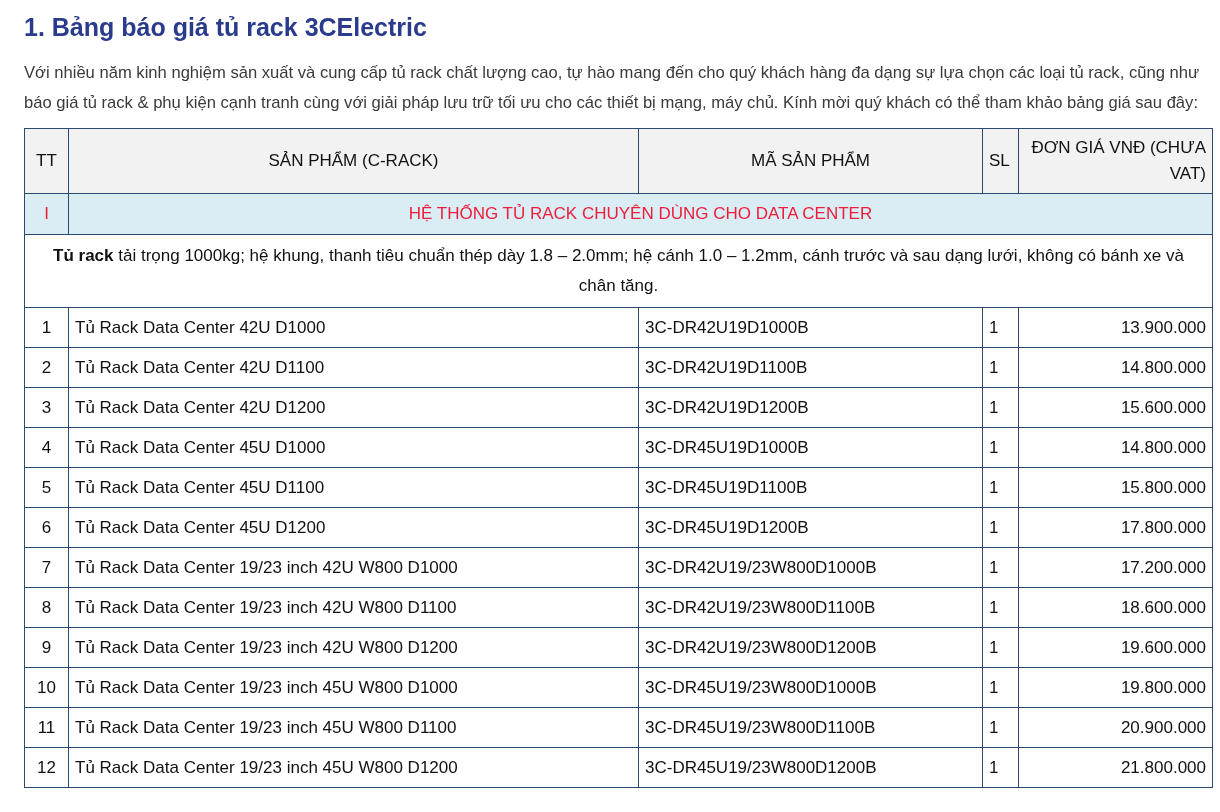 Image resolution: width=1220 pixels, height=812 pixels. I want to click on product-name: Tủ Rack Data Center 42U D1000, so click(353, 327).